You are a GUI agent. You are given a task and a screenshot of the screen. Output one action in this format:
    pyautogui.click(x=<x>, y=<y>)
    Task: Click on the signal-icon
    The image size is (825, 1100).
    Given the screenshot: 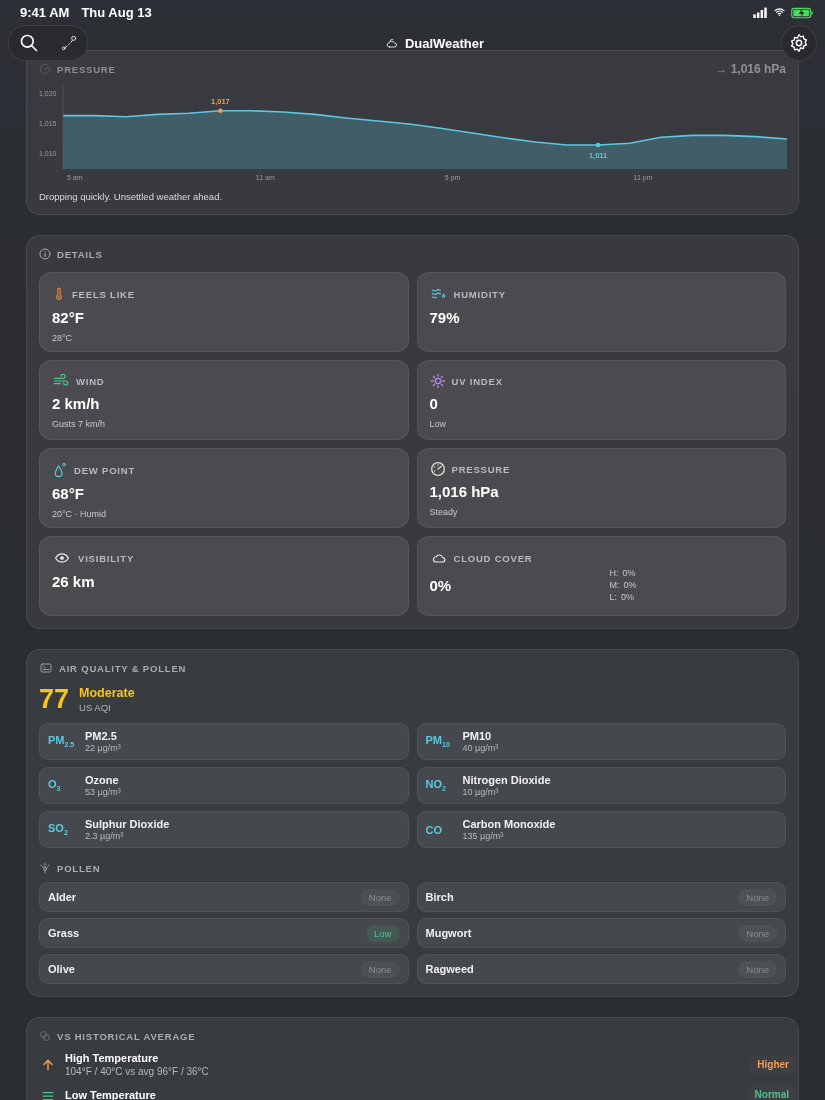 What is the action you would take?
    pyautogui.click(x=760, y=12)
    